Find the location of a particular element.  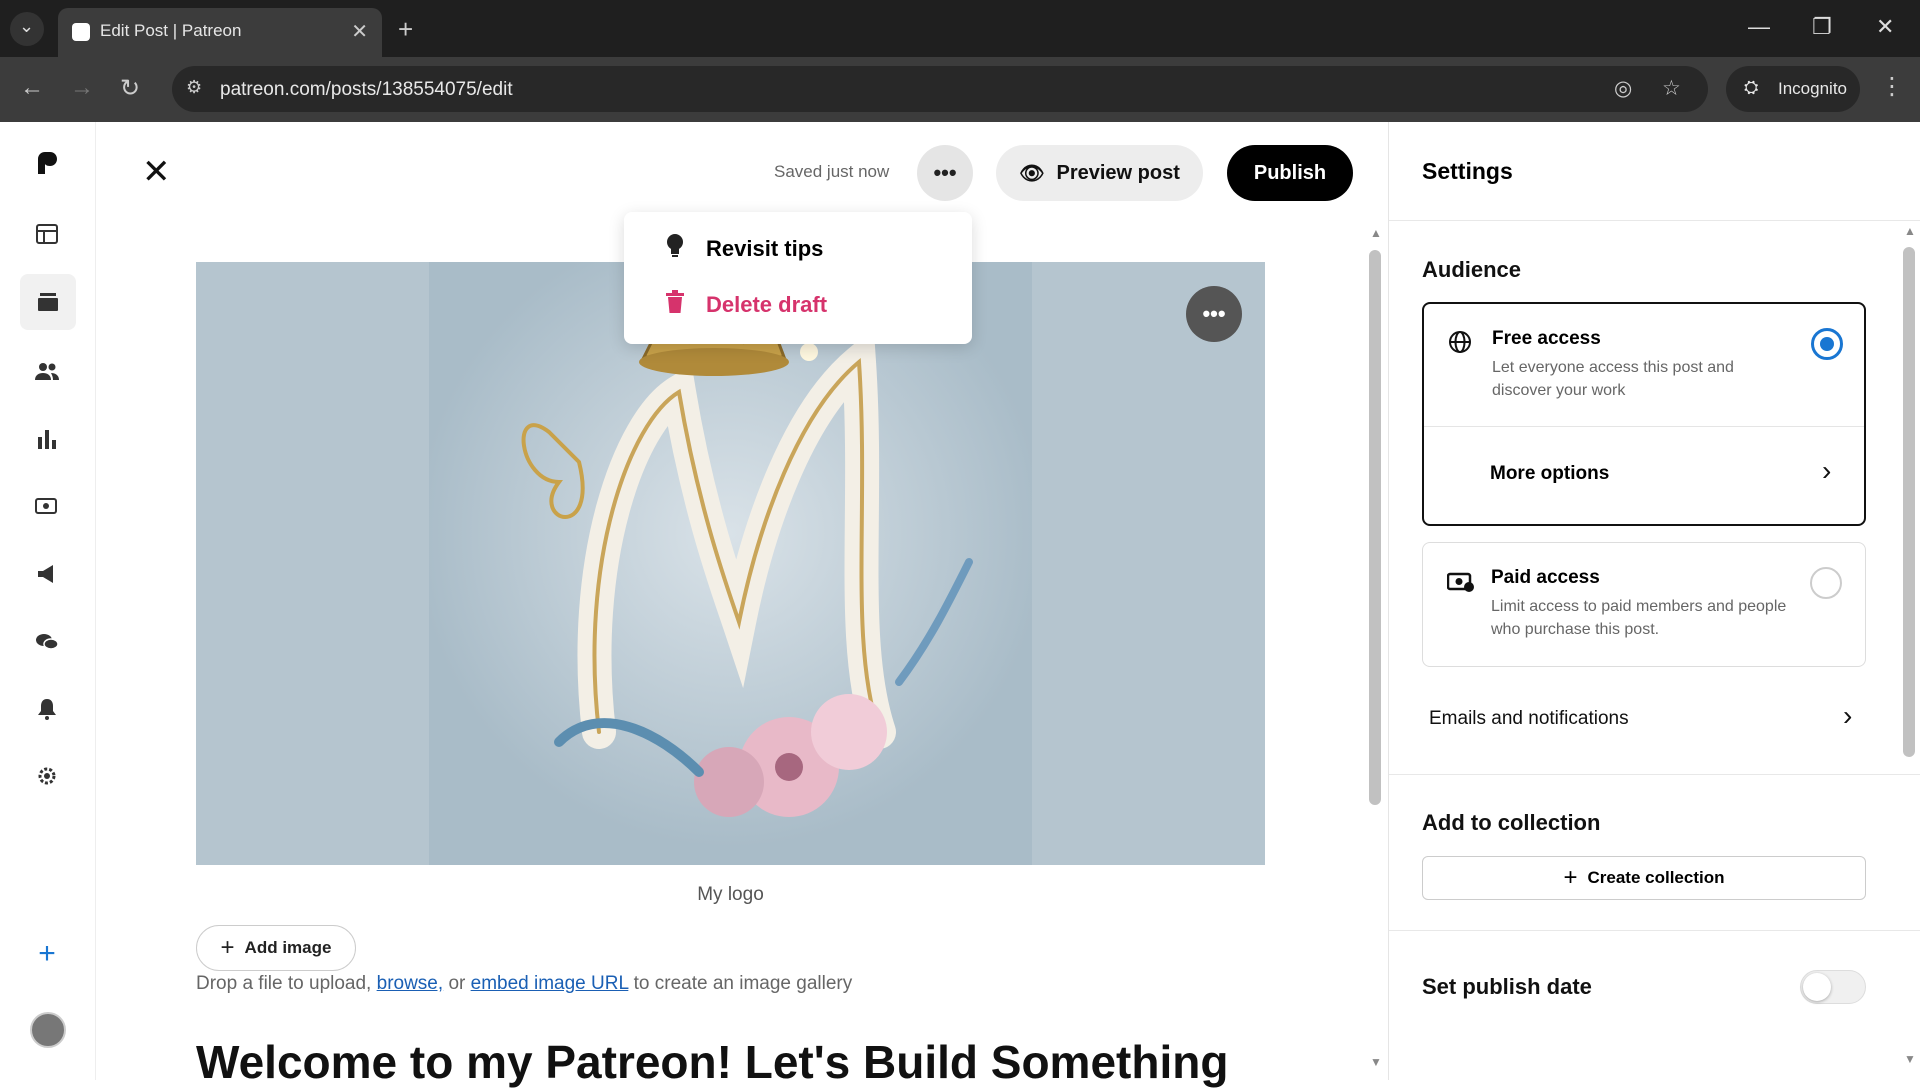

tab-search-button: ⌄ is located at coordinates (27, 29).